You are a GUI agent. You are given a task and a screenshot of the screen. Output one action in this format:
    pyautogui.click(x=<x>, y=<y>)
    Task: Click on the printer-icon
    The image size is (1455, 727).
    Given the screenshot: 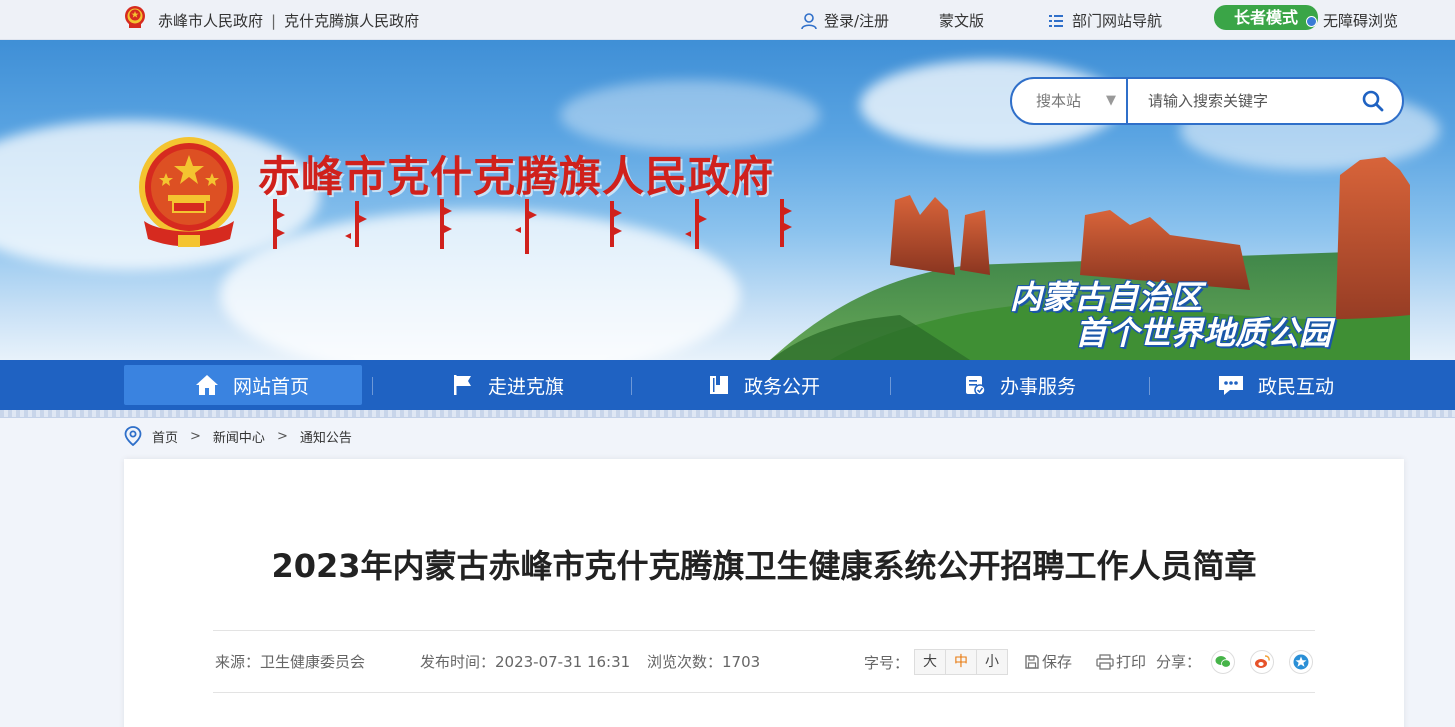 What is the action you would take?
    pyautogui.click(x=1105, y=661)
    